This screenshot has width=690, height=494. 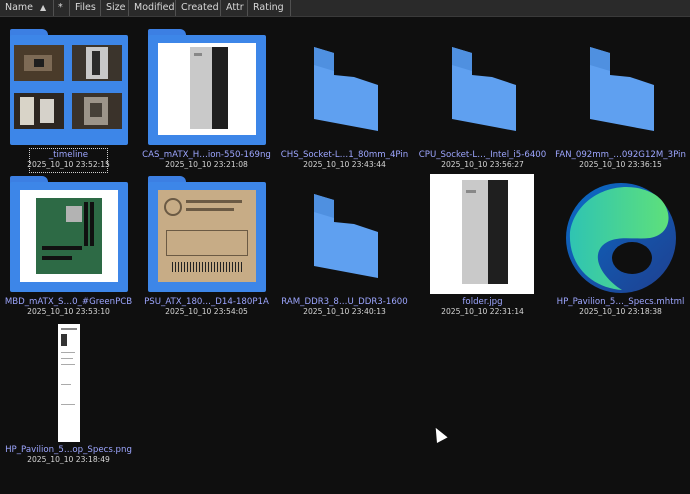 What do you see at coordinates (206, 302) in the screenshot?
I see `item-name: PSU_ATX_180…_D14-180P1A` at bounding box center [206, 302].